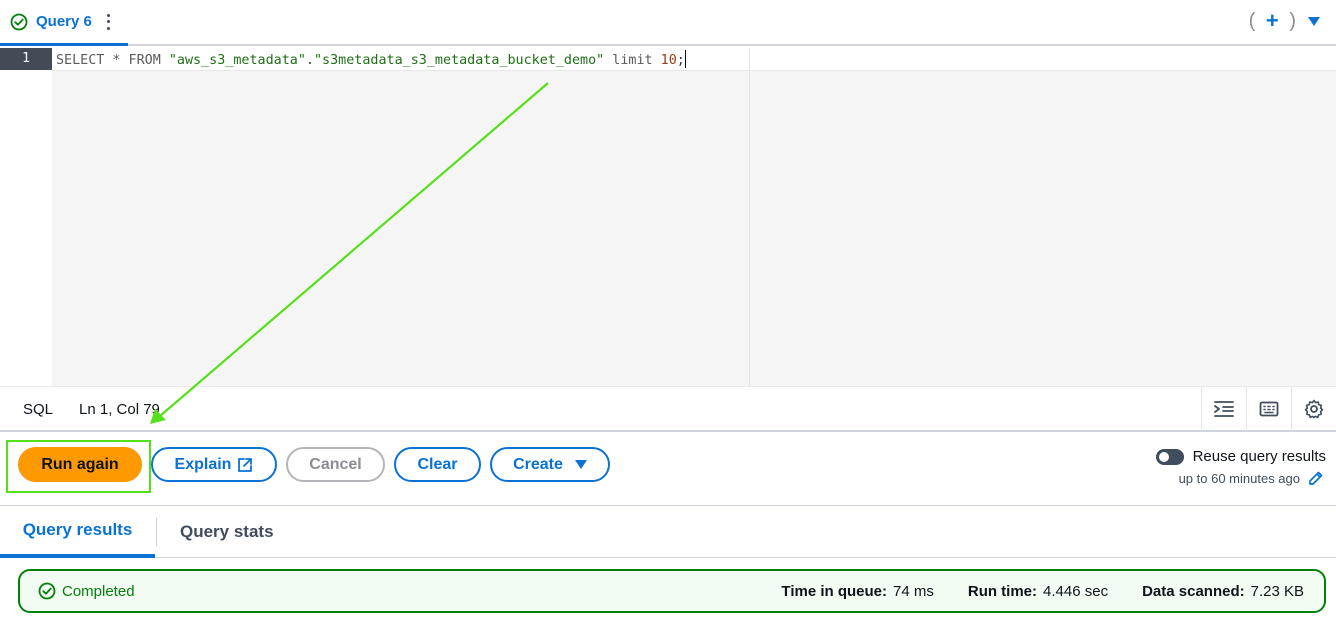  I want to click on reuse-query-results: Reuse query results up to 60 minutes ago, so click(1240, 467).